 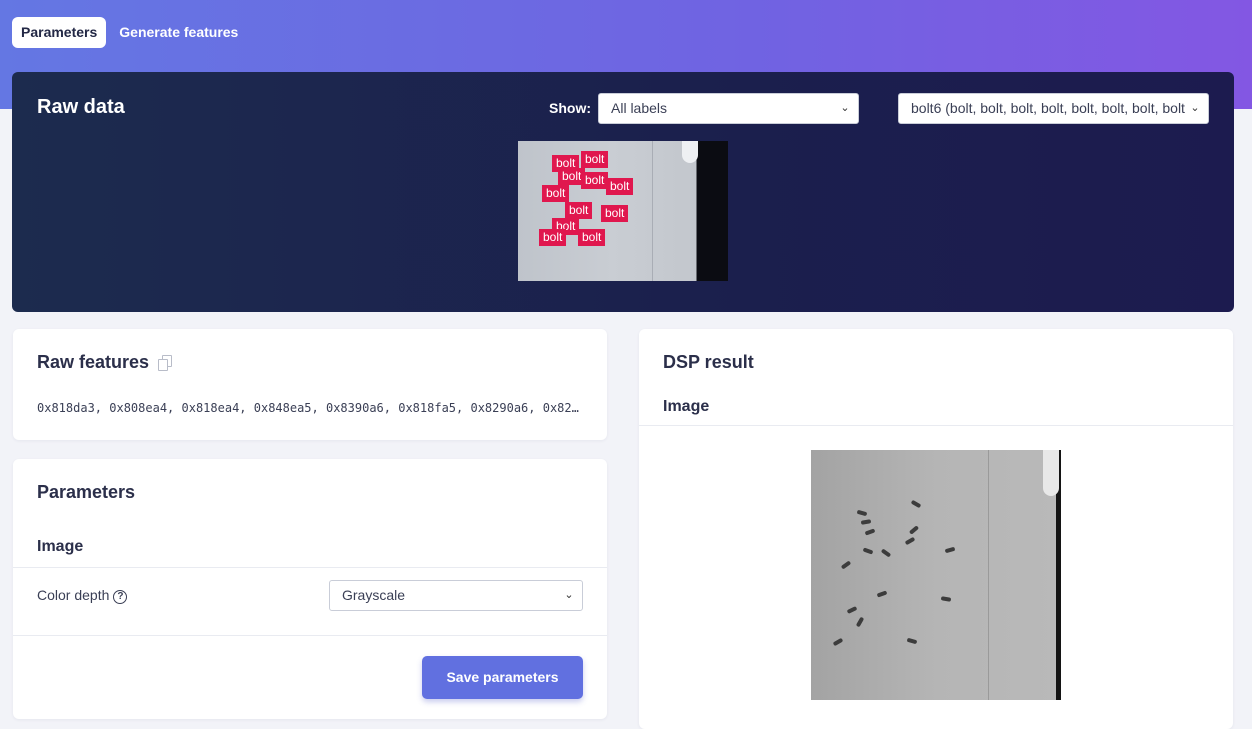 What do you see at coordinates (120, 597) in the screenshot?
I see `question-circle-icon: ?` at bounding box center [120, 597].